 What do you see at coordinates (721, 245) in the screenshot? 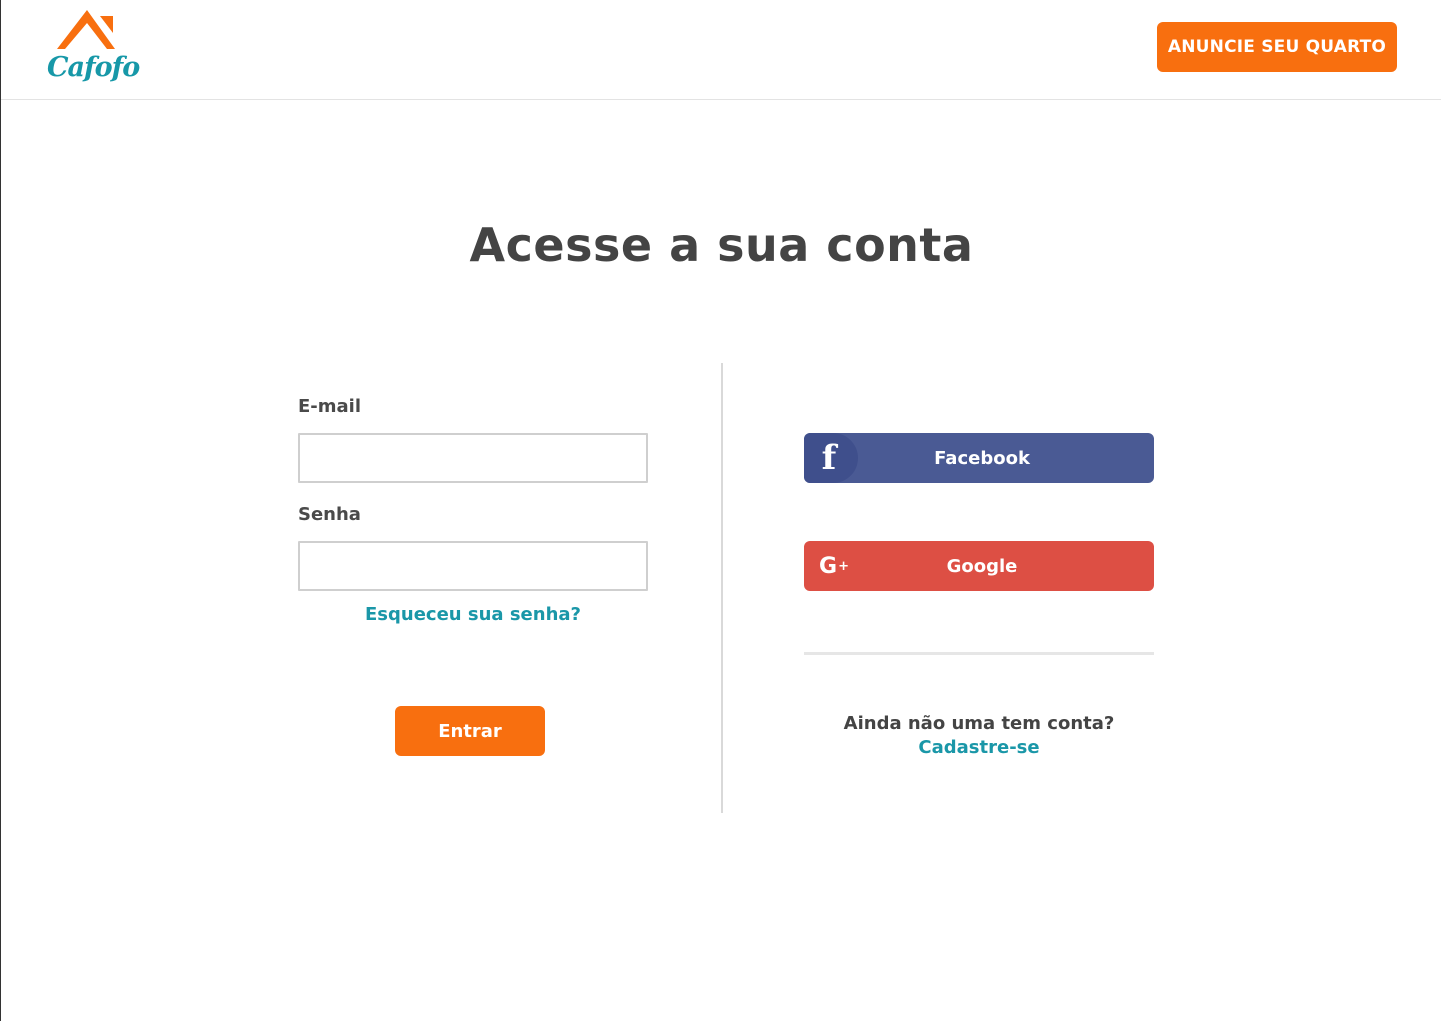
I see `page-title: Acesse a sua conta` at bounding box center [721, 245].